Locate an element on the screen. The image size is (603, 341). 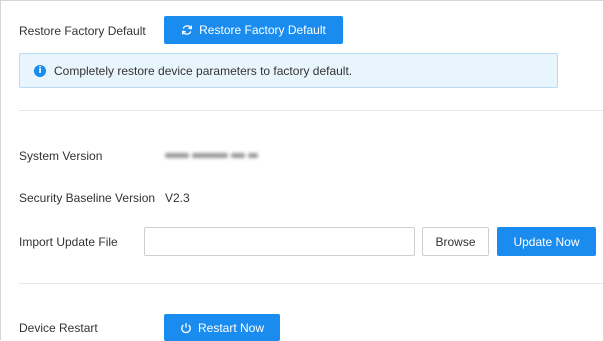
restore-factory-default-button: Restore Factory Default is located at coordinates (253, 30).